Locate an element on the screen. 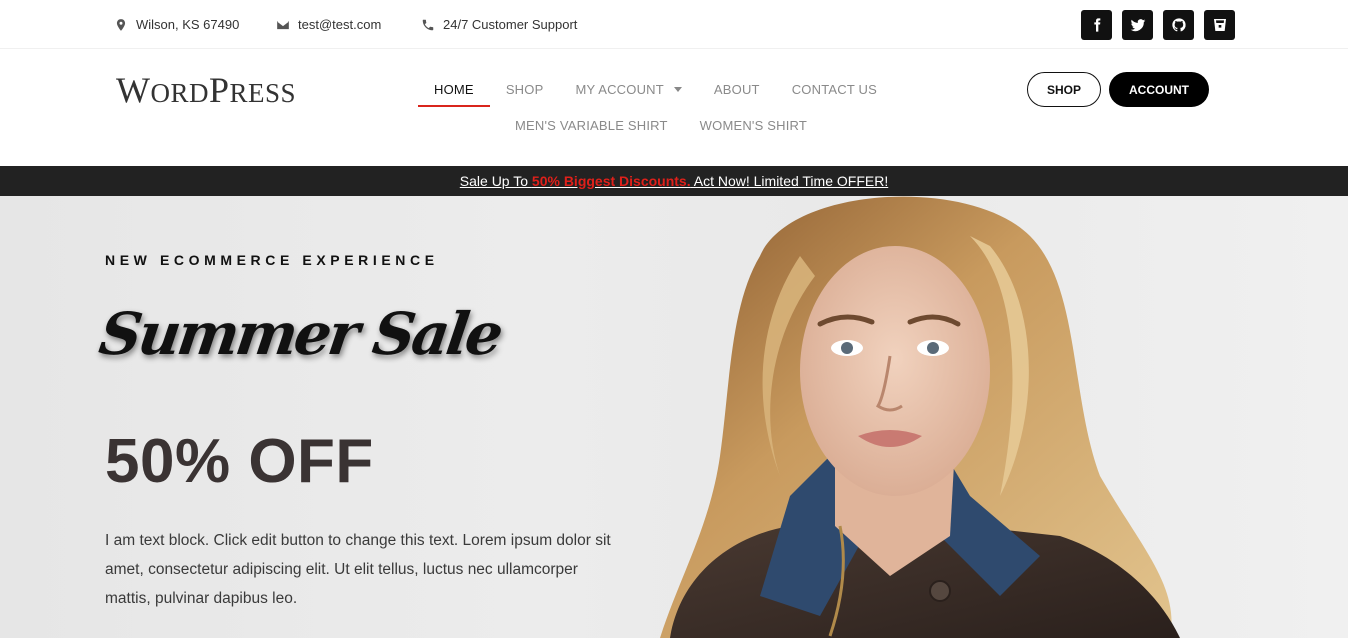 This screenshot has width=1348, height=638. announcement-suffix: Act Now! Limited Time OFFER! is located at coordinates (789, 181).